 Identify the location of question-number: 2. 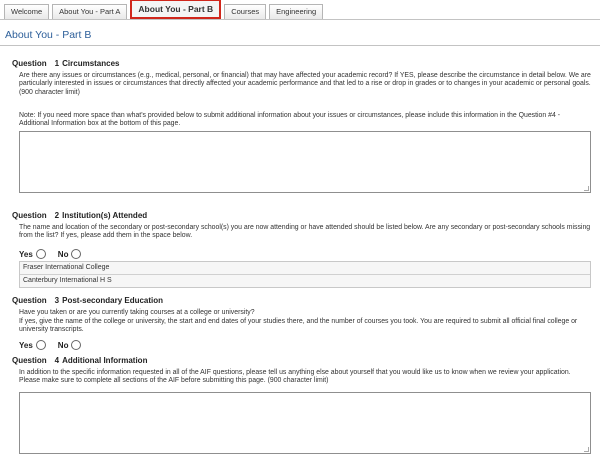
(57, 215).